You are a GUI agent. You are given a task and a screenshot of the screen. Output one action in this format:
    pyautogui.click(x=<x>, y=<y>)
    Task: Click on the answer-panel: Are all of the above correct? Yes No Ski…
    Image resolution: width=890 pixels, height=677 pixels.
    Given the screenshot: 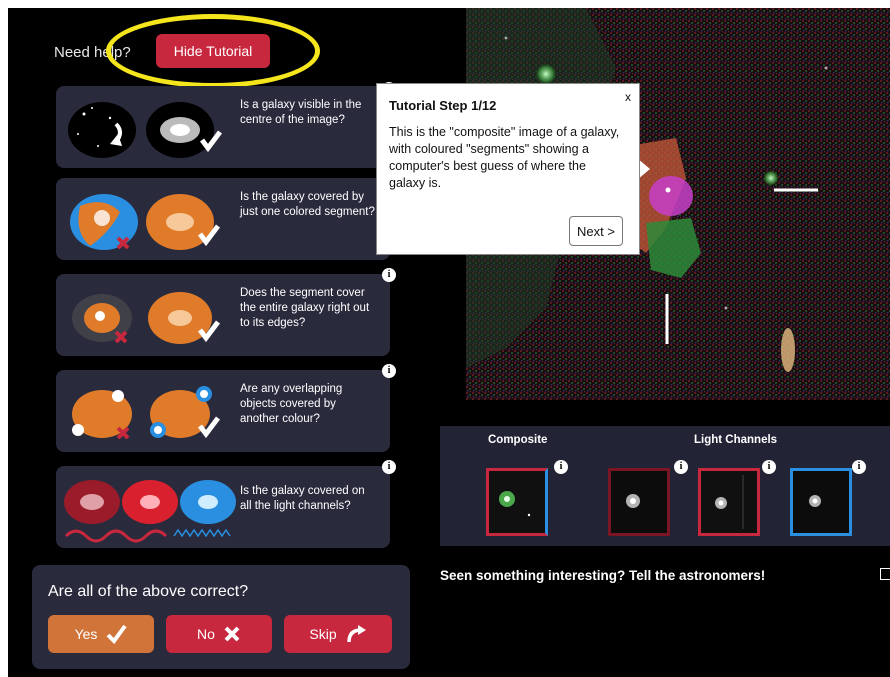 What is the action you would take?
    pyautogui.click(x=221, y=617)
    